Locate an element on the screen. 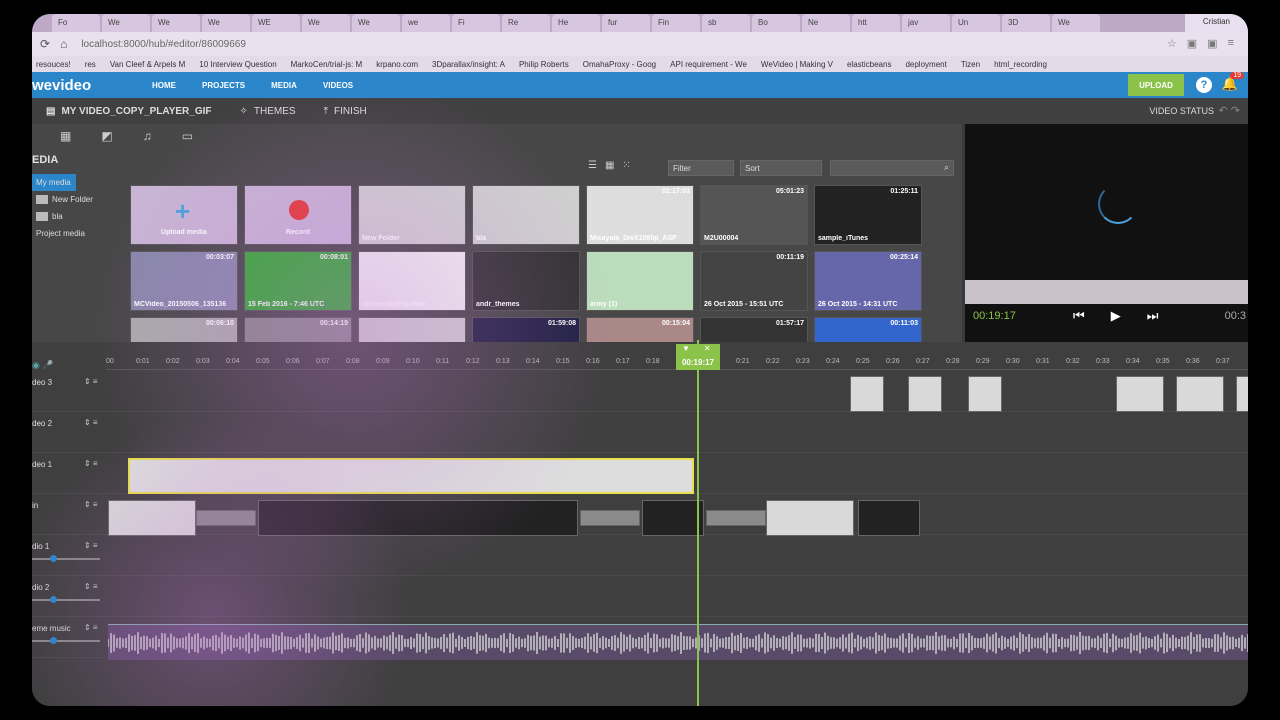  preview-scrubber is located at coordinates (1106, 292).